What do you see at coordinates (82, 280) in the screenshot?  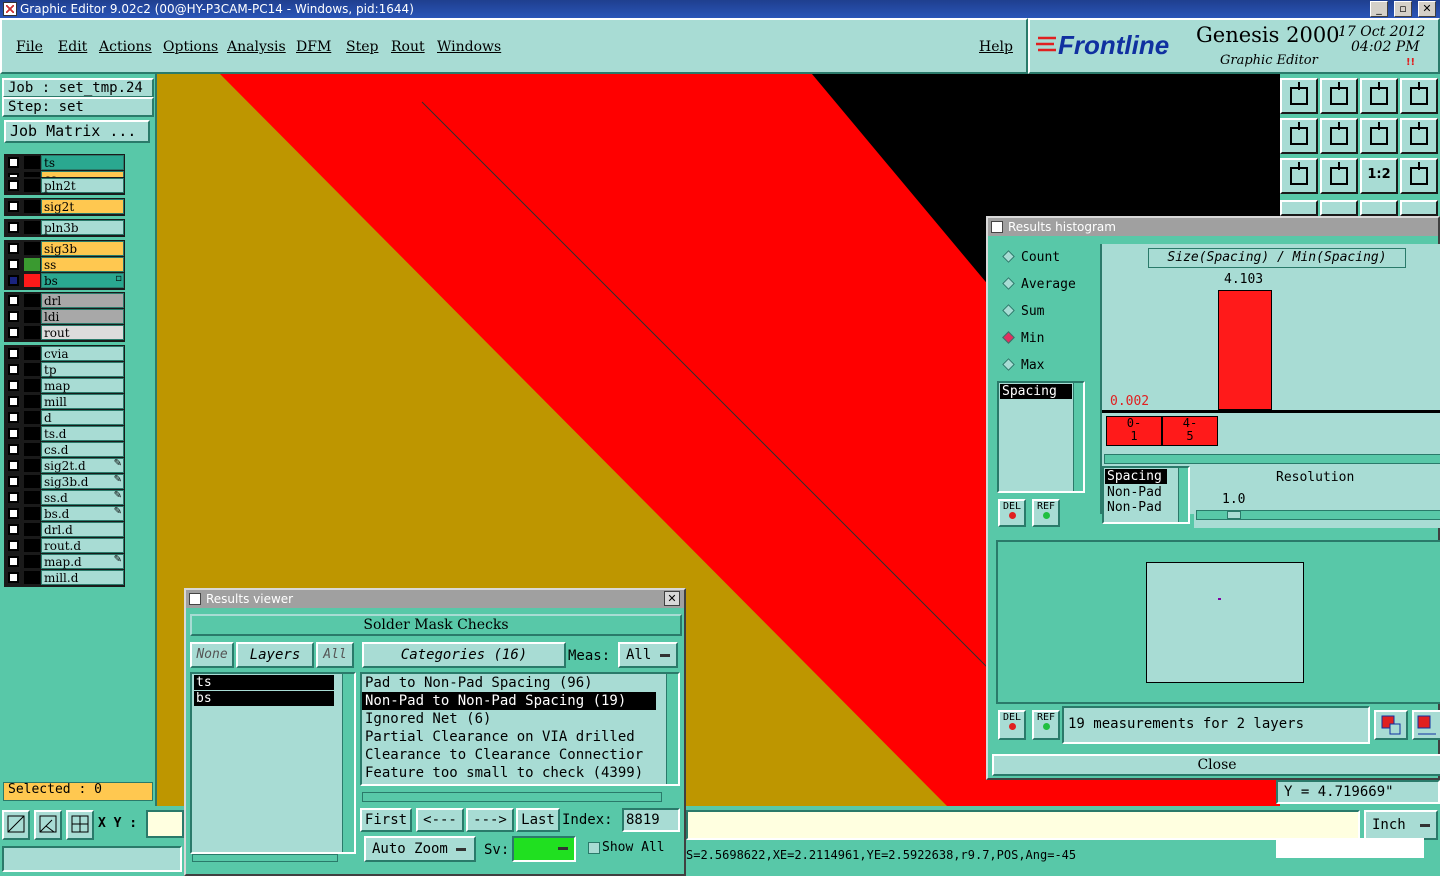 I see `layer-name: bs` at bounding box center [82, 280].